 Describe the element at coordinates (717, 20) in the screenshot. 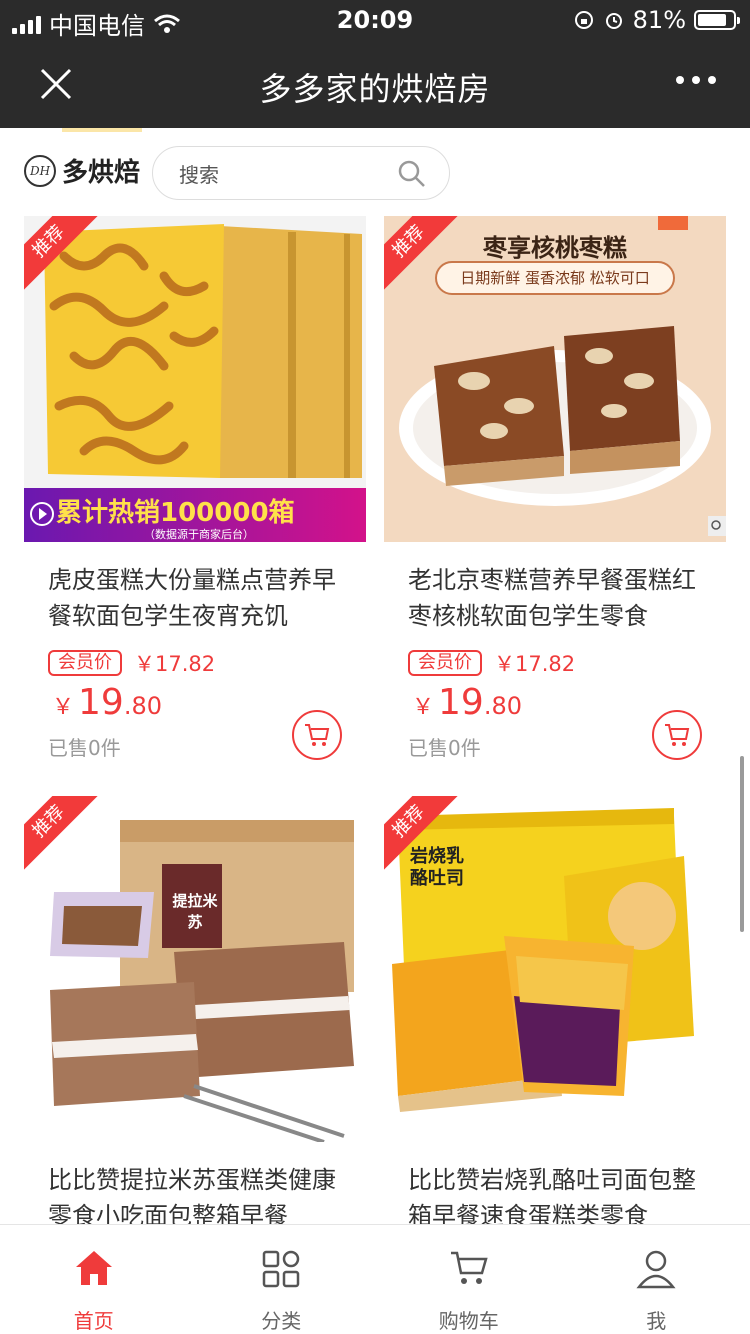

I see `battery-icon` at that location.